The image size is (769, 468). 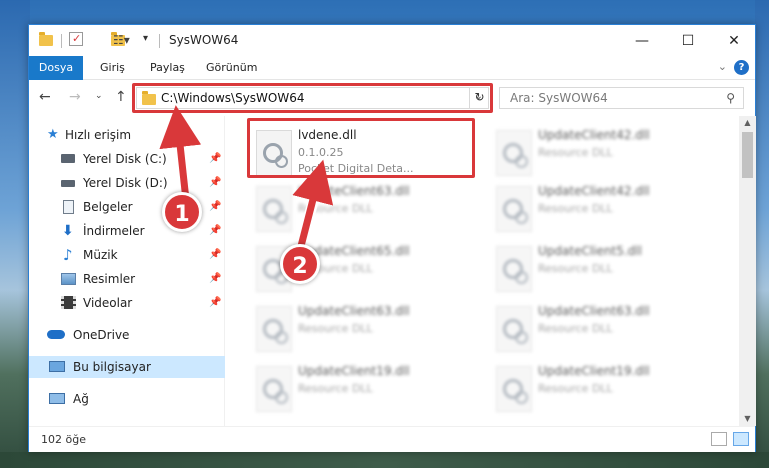 I want to click on close-button: ✕, so click(x=734, y=40).